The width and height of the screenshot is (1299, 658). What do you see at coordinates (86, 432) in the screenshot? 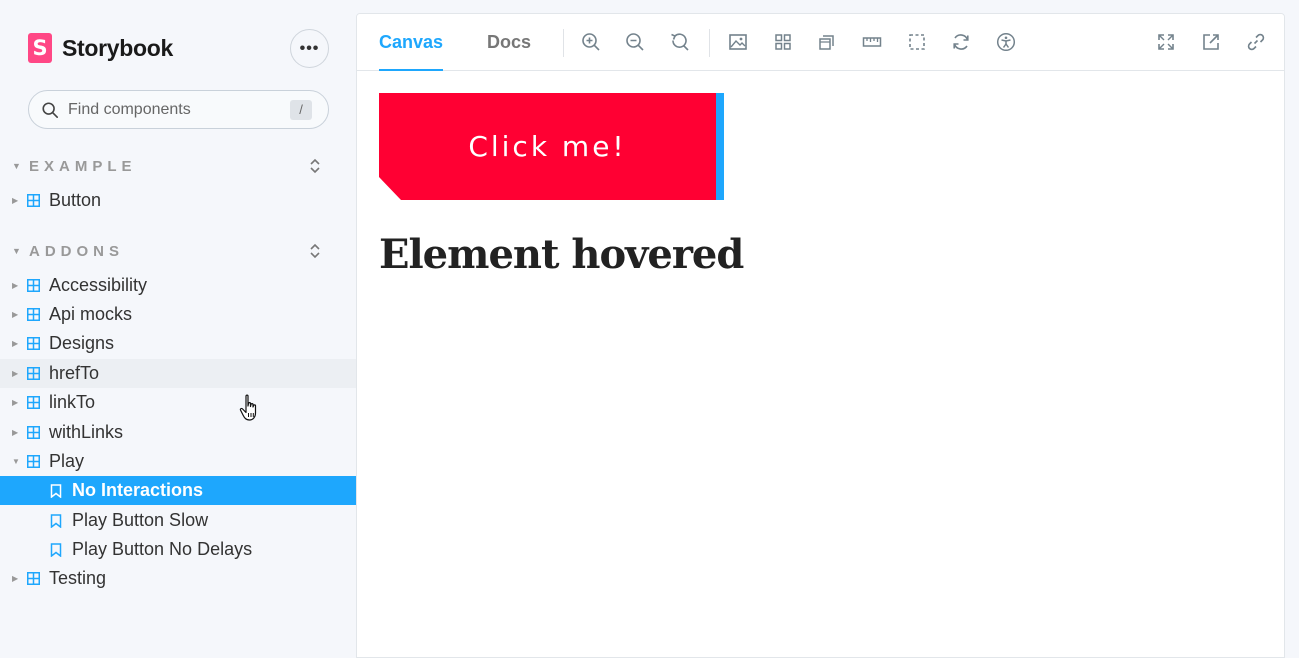
I see `tree-item-label: withLinks` at bounding box center [86, 432].